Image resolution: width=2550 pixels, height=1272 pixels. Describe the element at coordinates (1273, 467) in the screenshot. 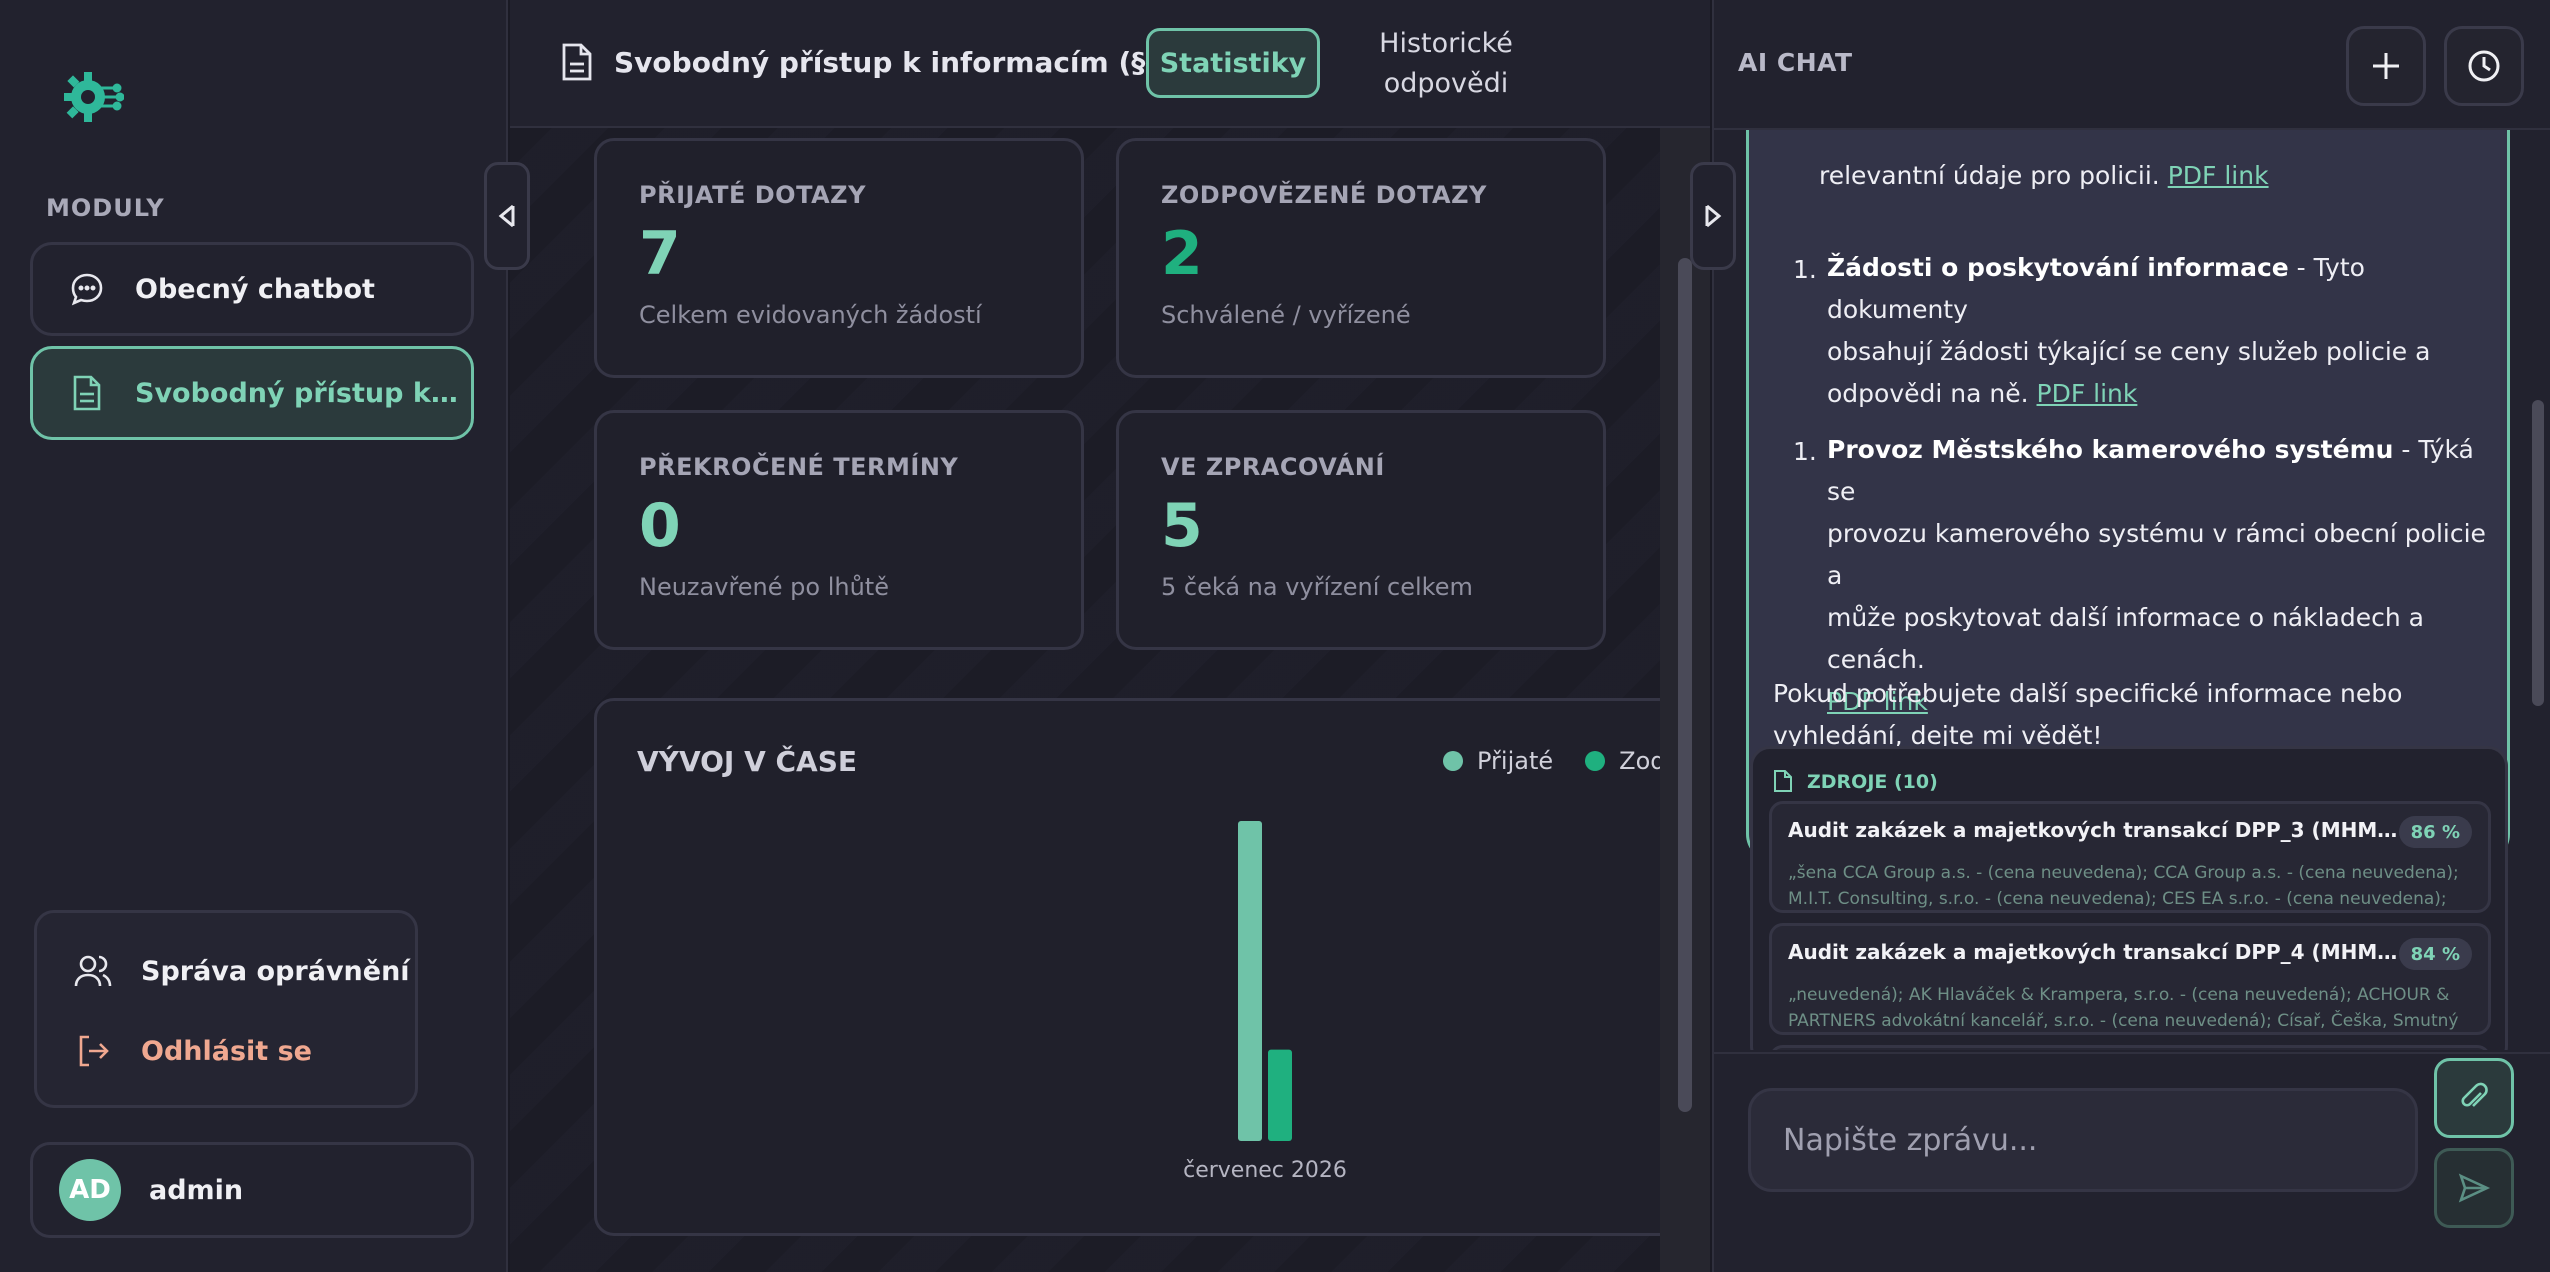

I see `stat-title: VE ZPRACOVÁNÍ` at that location.